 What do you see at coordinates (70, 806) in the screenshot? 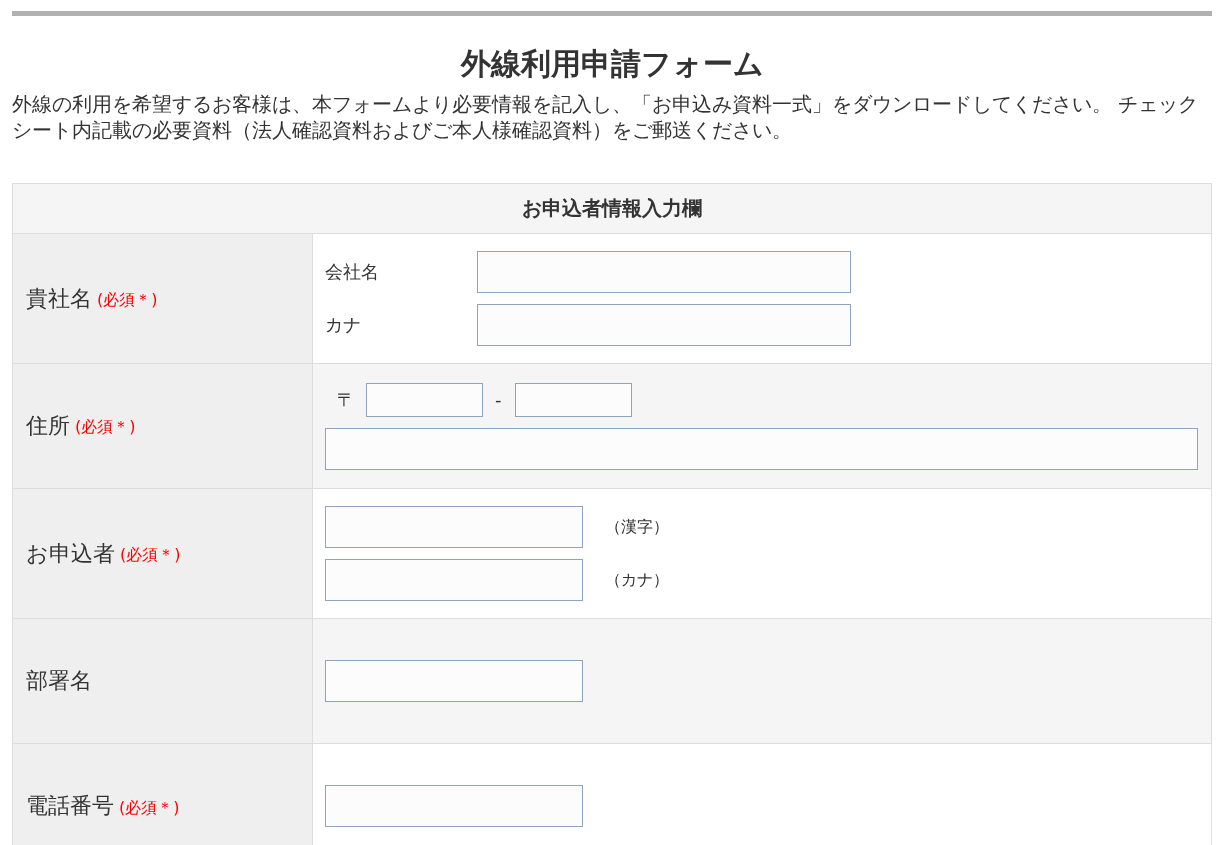
I see `field-label: 電話番号` at bounding box center [70, 806].